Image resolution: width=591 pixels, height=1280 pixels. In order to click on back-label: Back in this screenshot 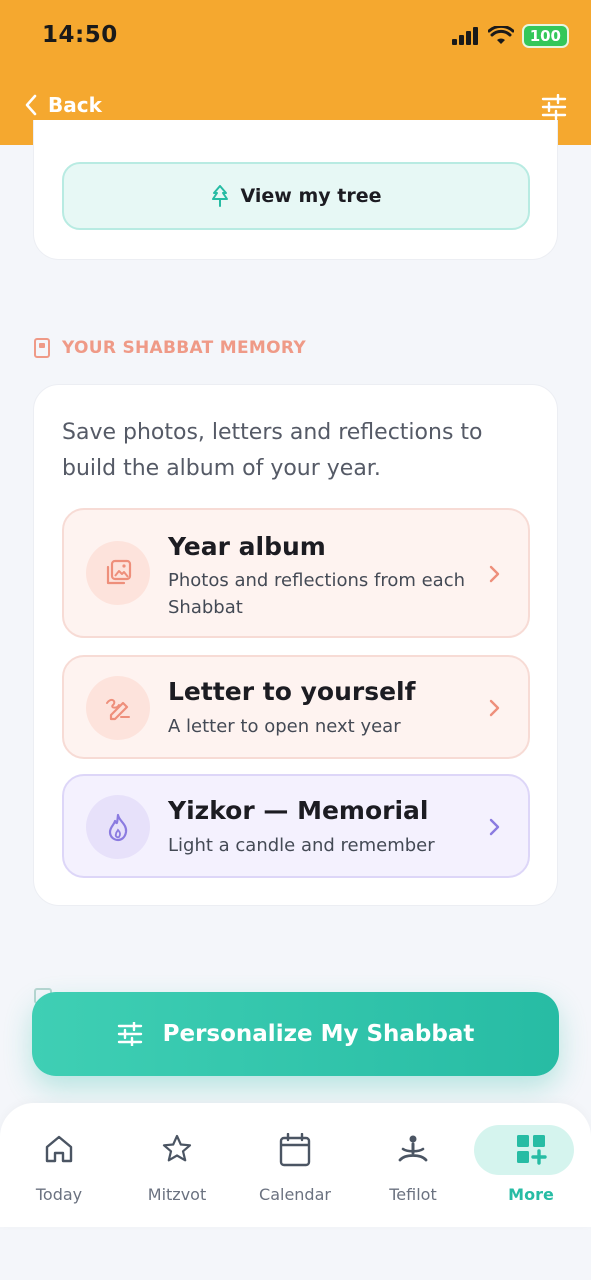, I will do `click(75, 105)`.